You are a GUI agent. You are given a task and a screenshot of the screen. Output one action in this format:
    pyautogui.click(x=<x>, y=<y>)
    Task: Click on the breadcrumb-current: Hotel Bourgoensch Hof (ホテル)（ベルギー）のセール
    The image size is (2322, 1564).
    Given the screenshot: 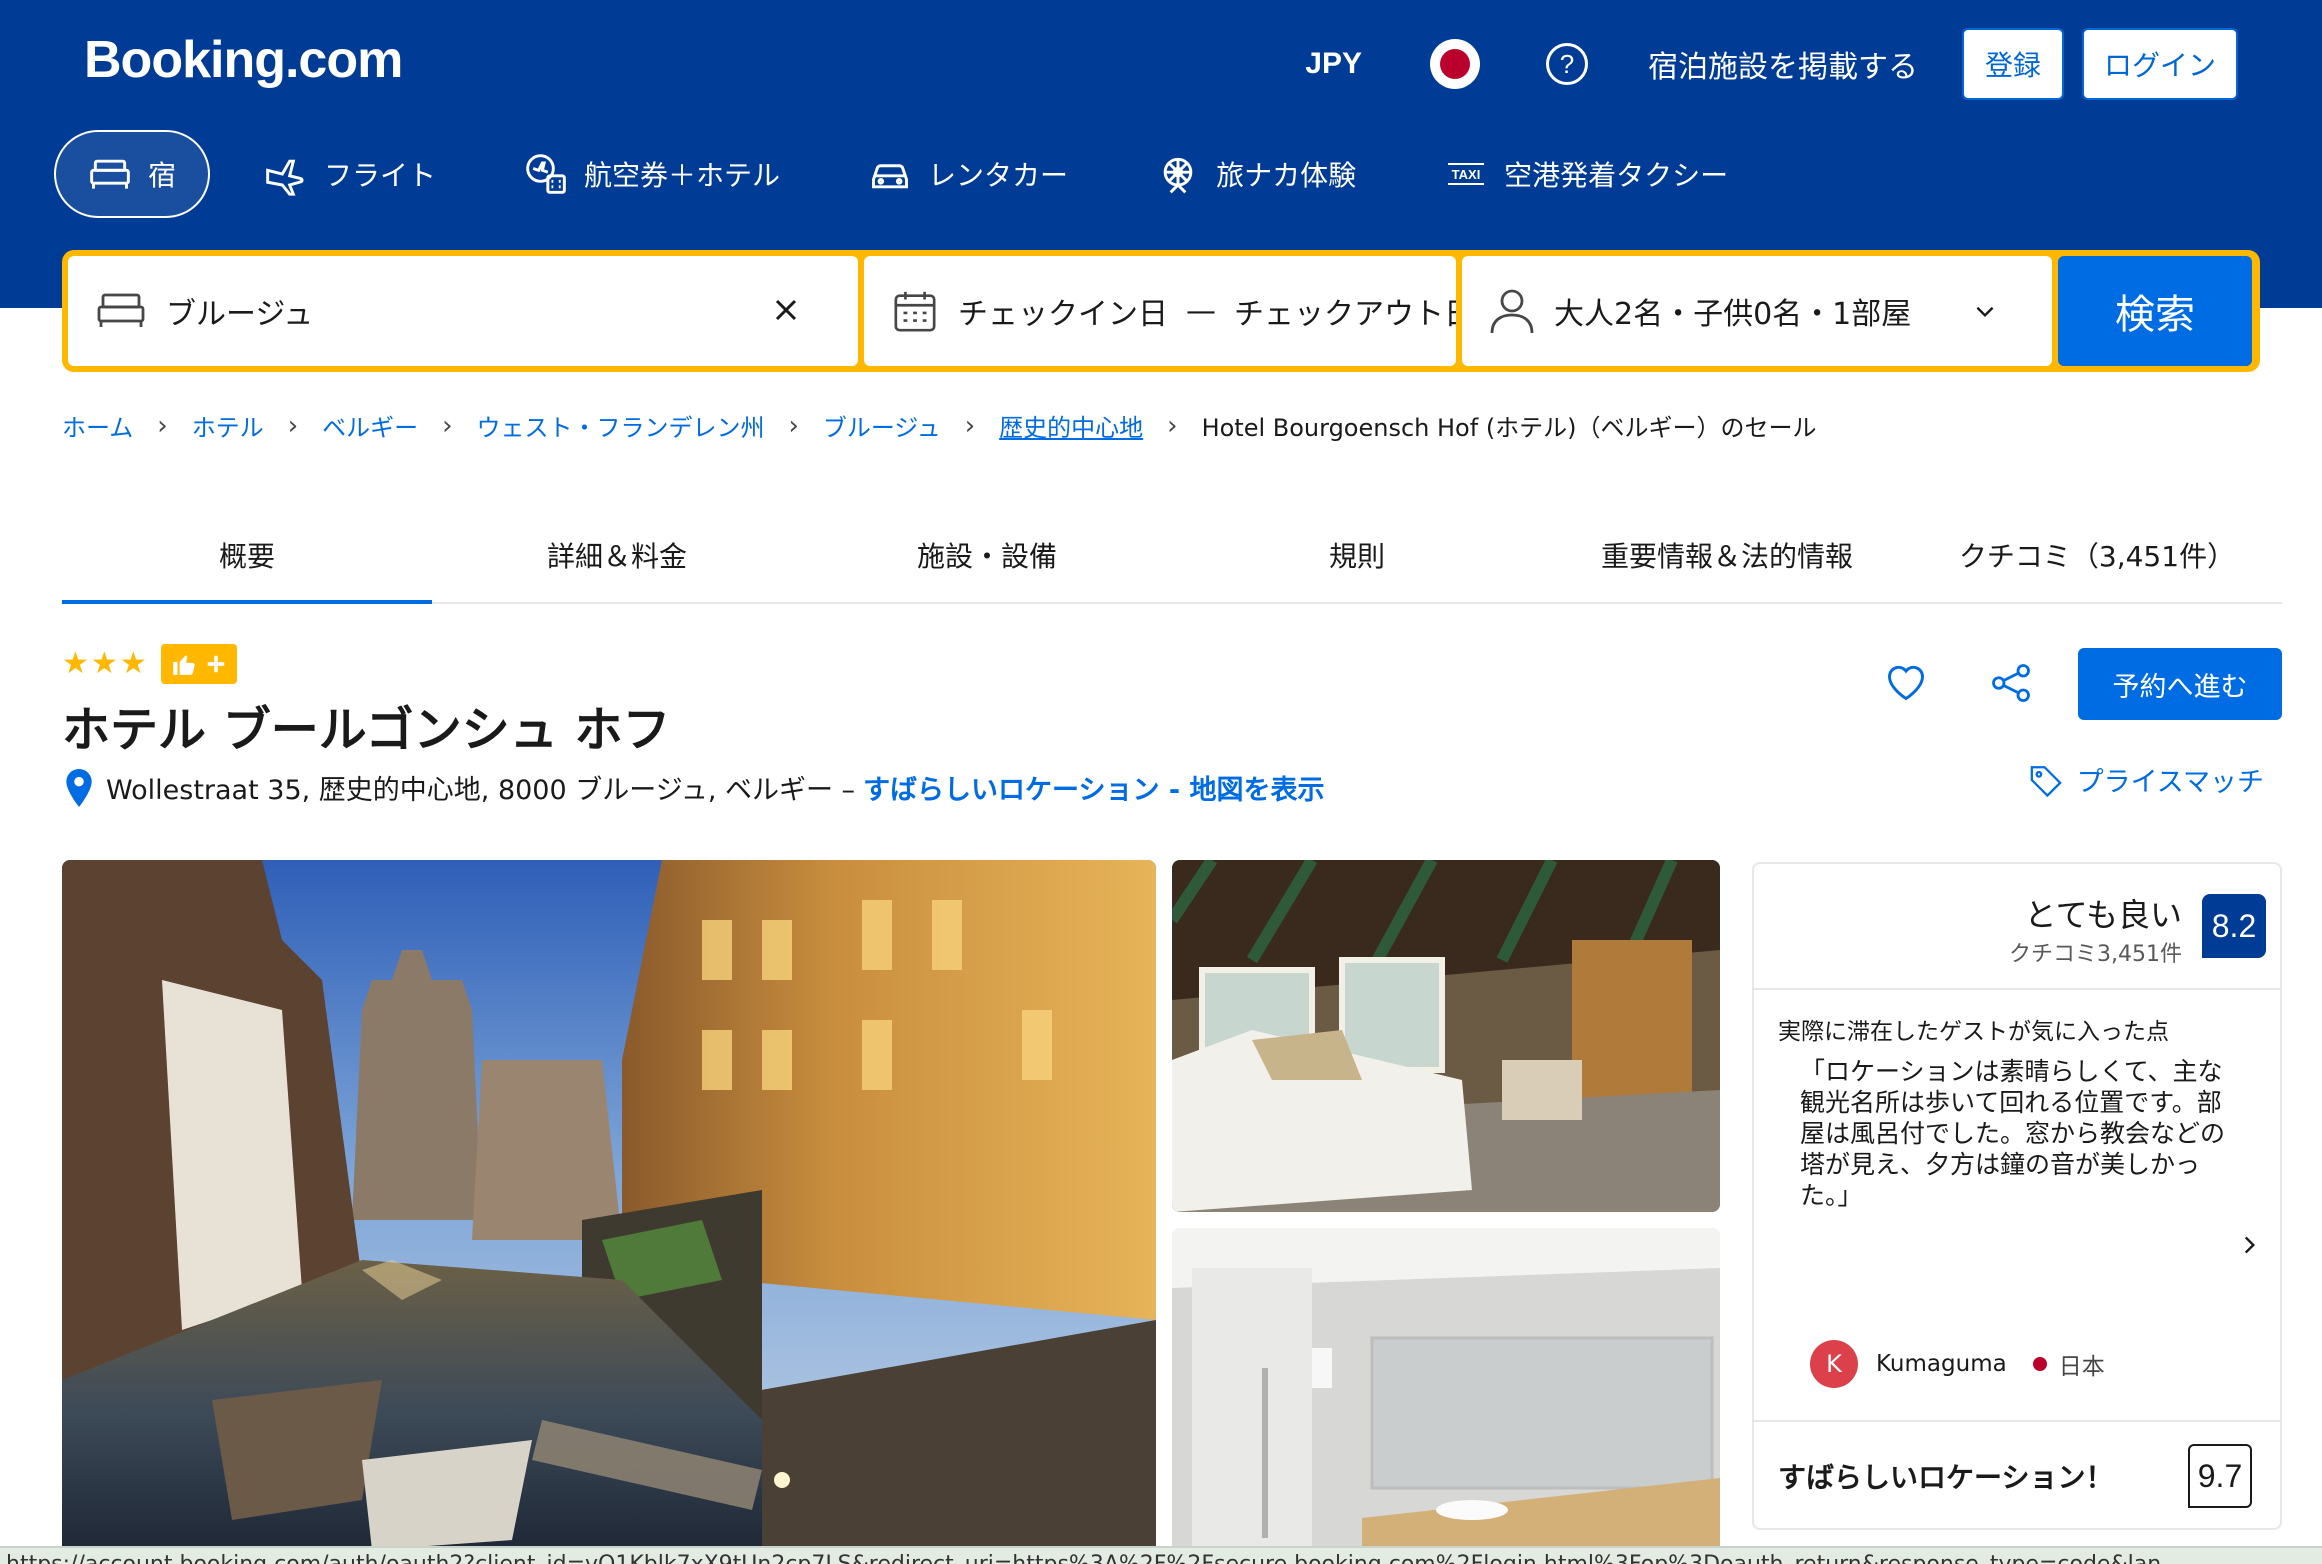 What is the action you would take?
    pyautogui.click(x=1509, y=428)
    